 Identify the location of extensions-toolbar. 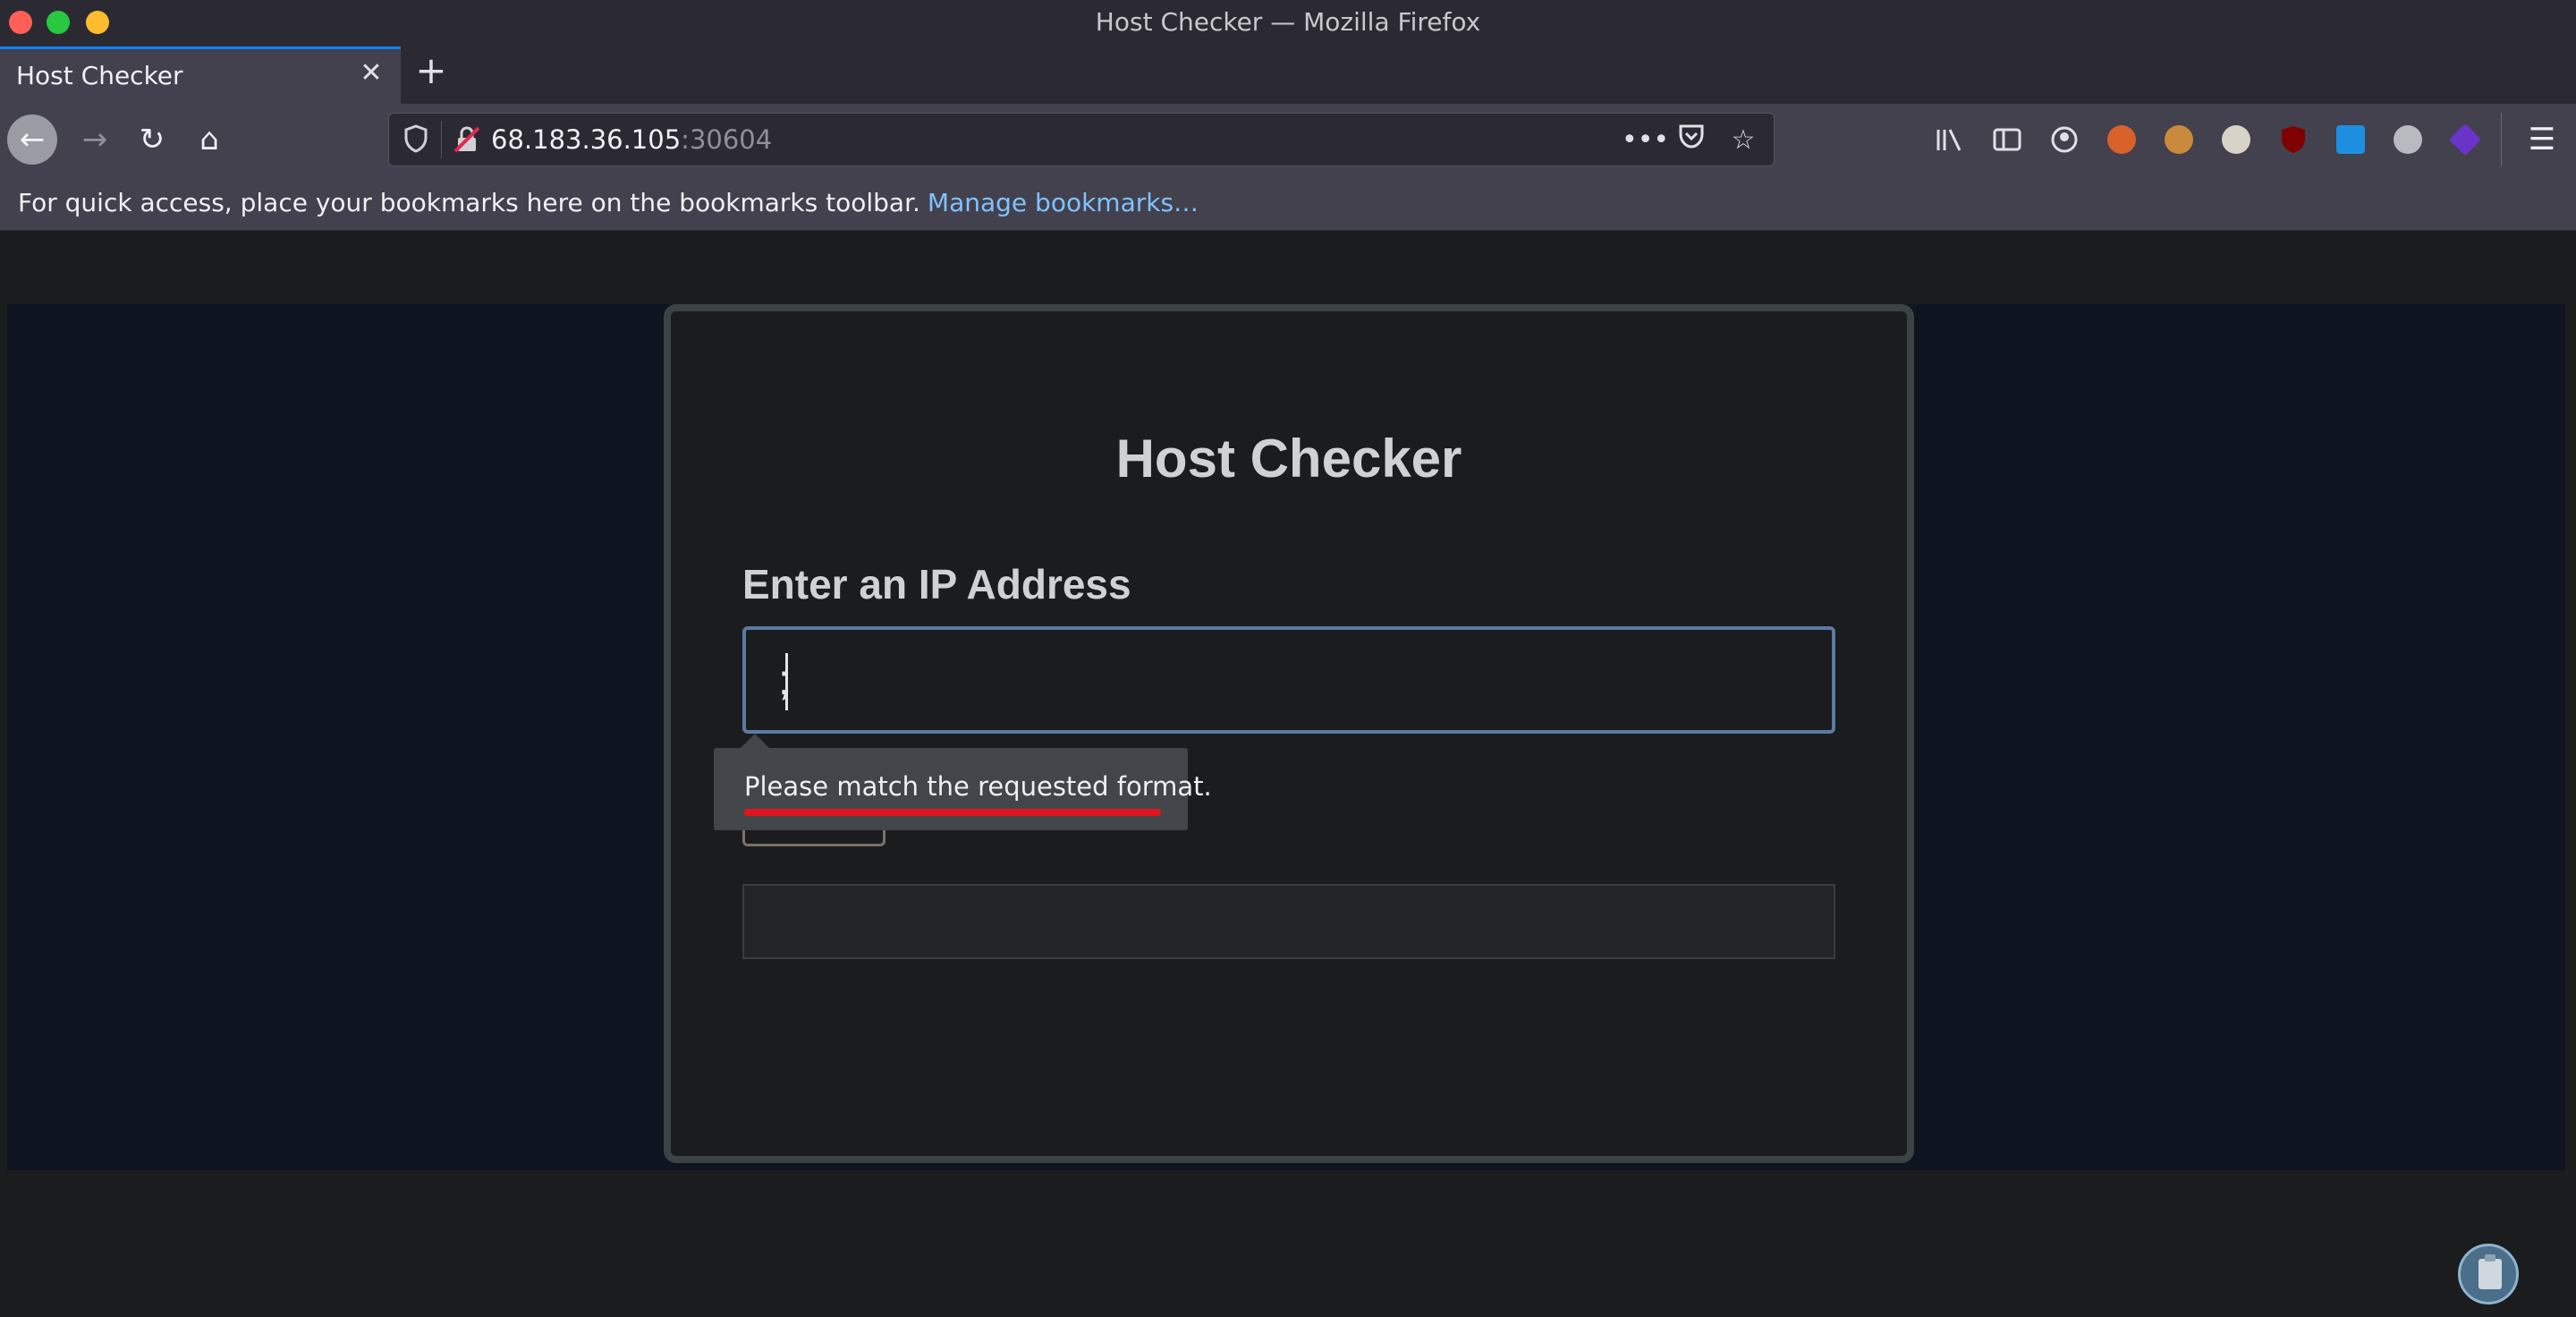
(2207, 139).